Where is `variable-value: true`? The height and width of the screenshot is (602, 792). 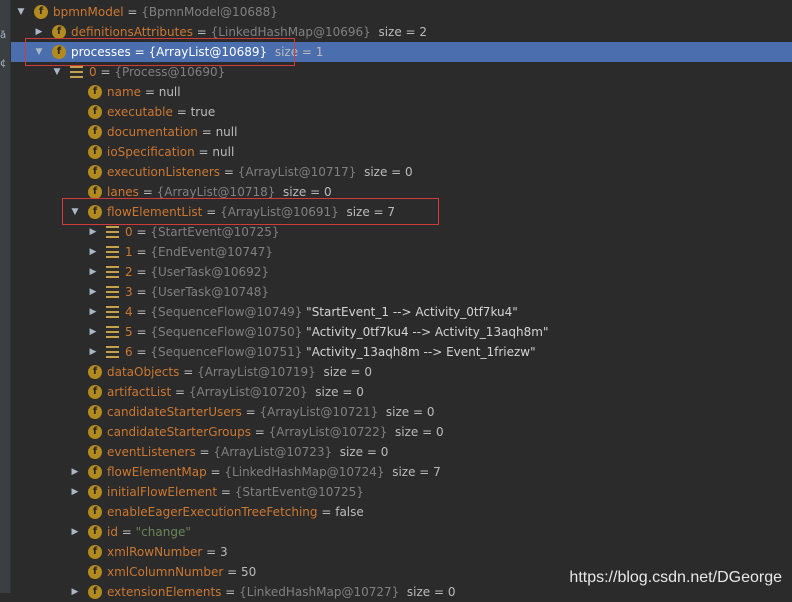
variable-value: true is located at coordinates (203, 112).